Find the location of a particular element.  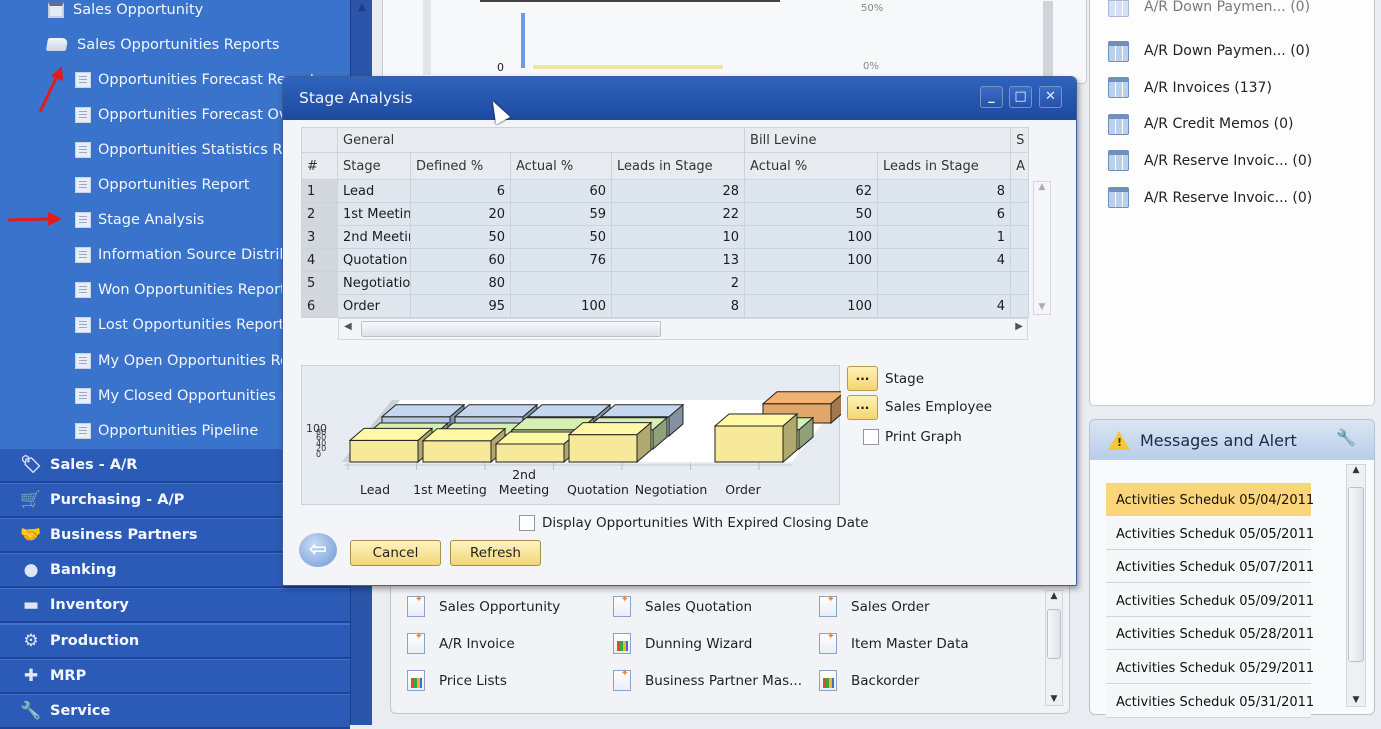

sidebar-item: Opportunities Forecast Report is located at coordinates (195, 79).